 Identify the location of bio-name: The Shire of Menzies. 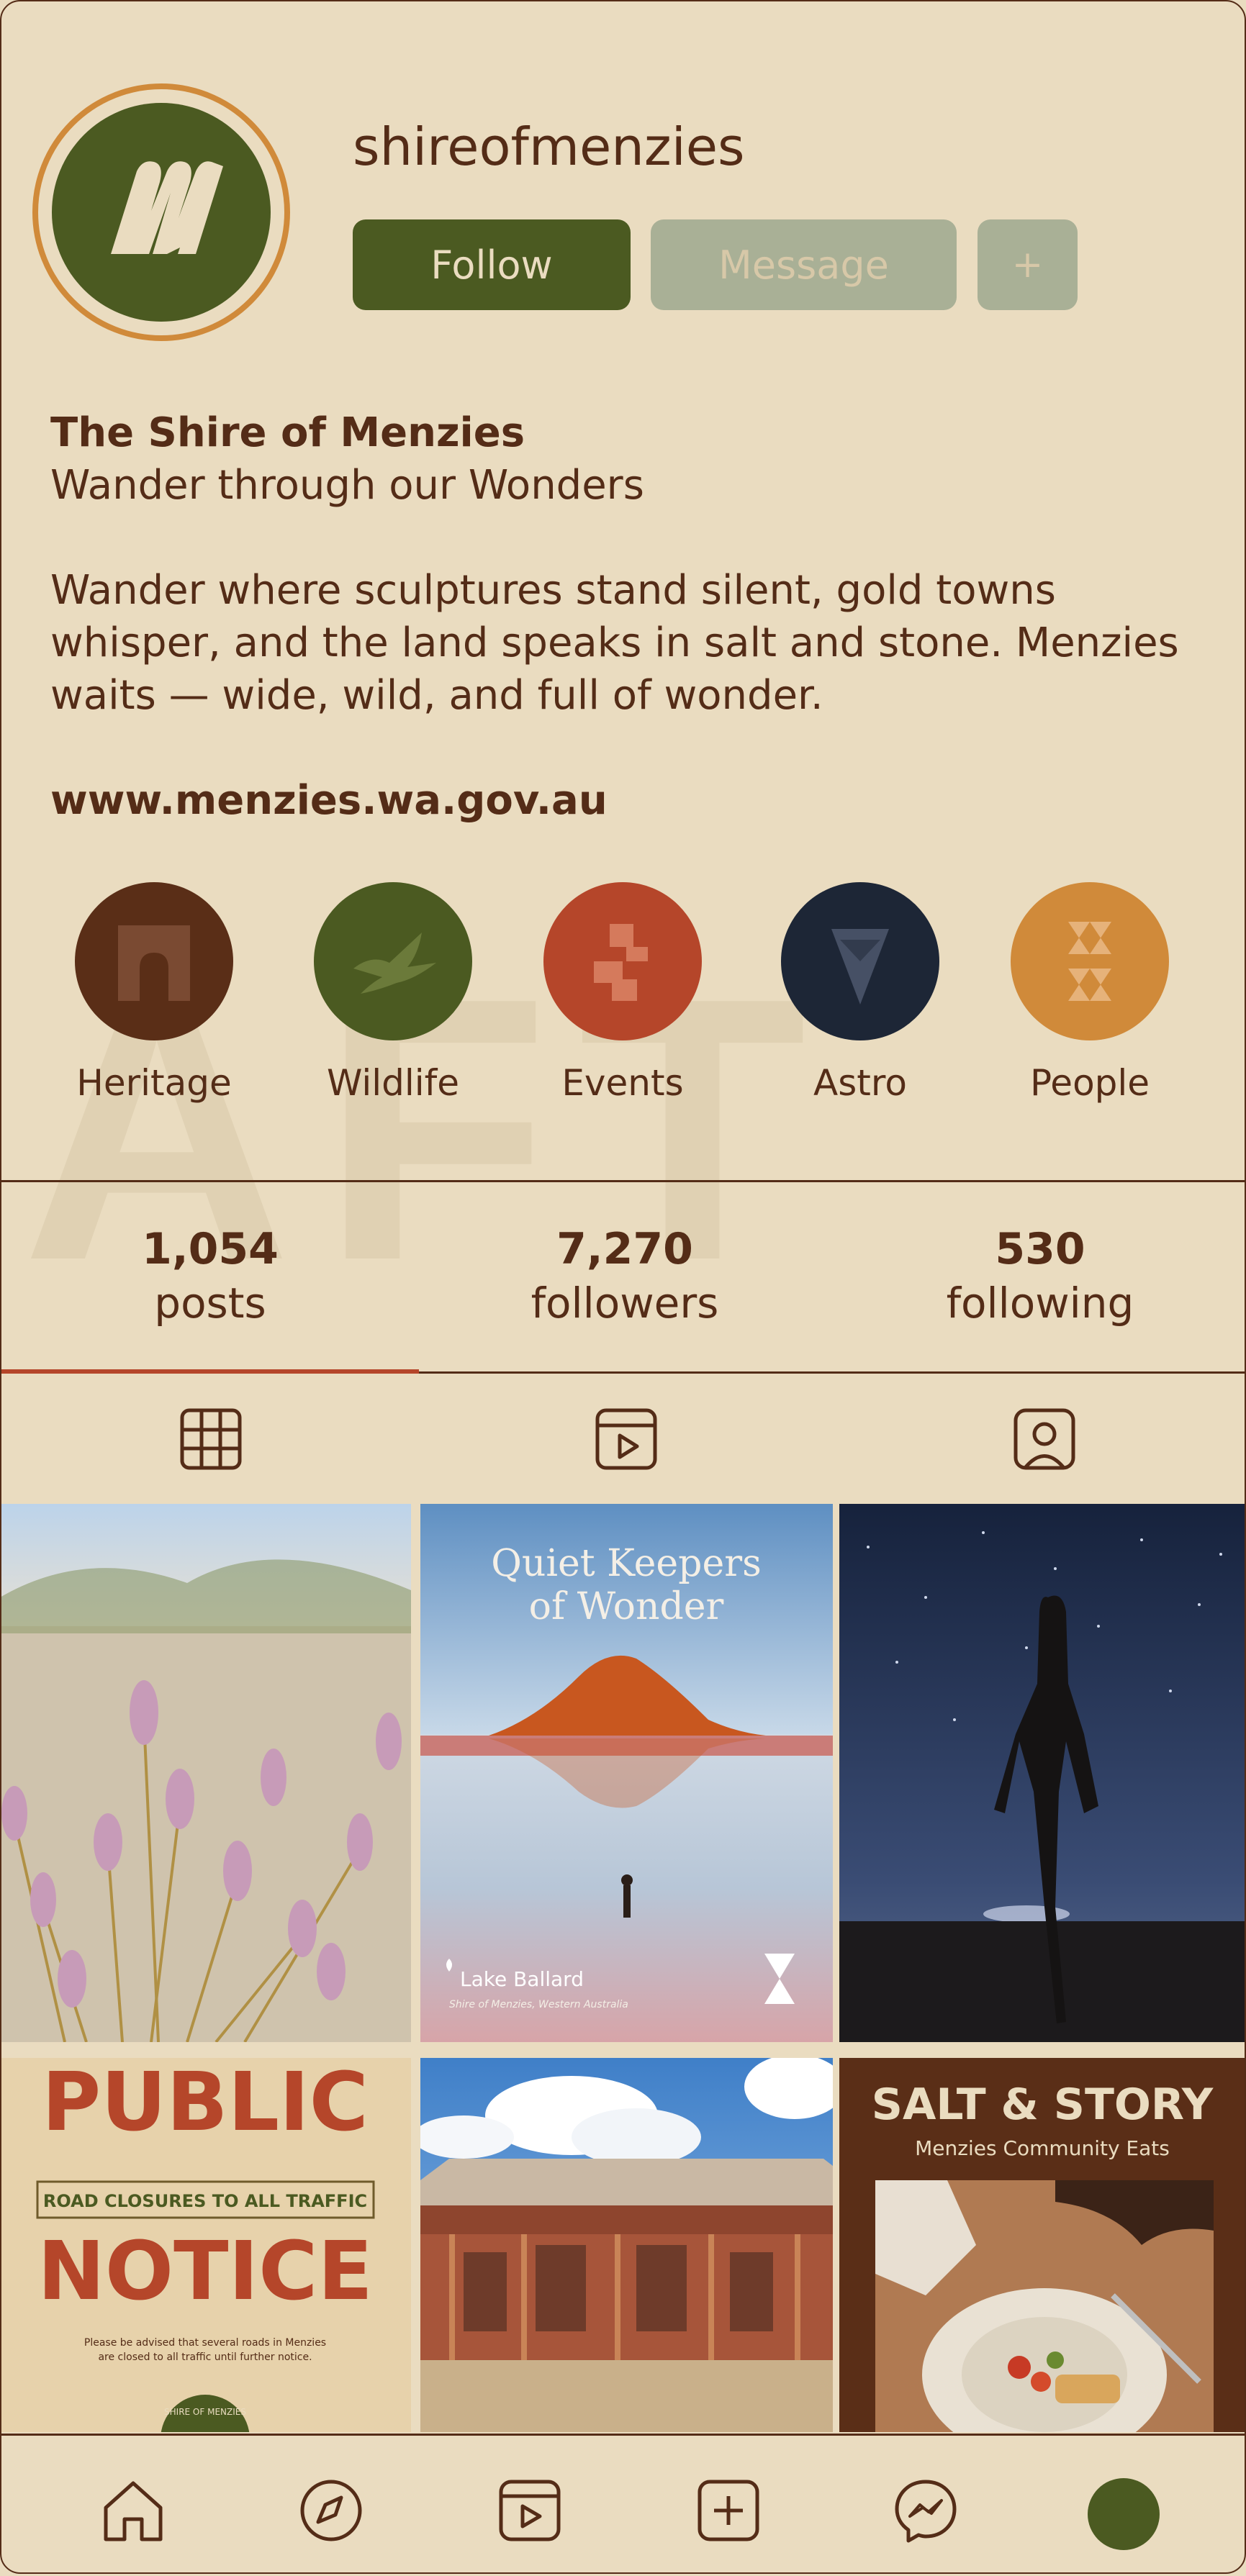
(287, 432).